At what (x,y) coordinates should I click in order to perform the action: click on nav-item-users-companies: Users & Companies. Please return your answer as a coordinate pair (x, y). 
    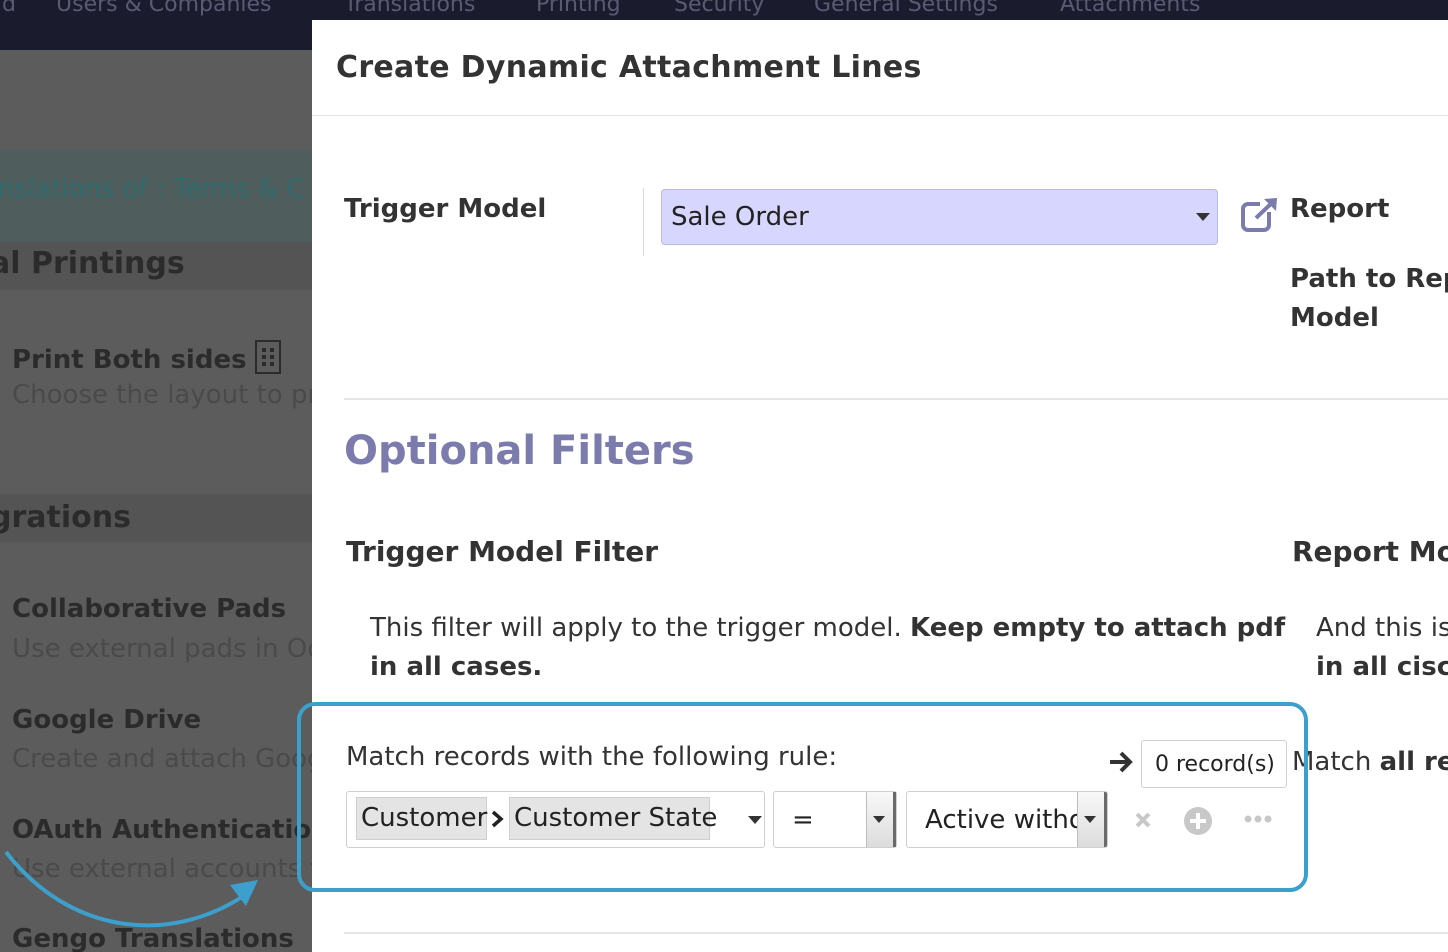
    Looking at the image, I should click on (164, 8).